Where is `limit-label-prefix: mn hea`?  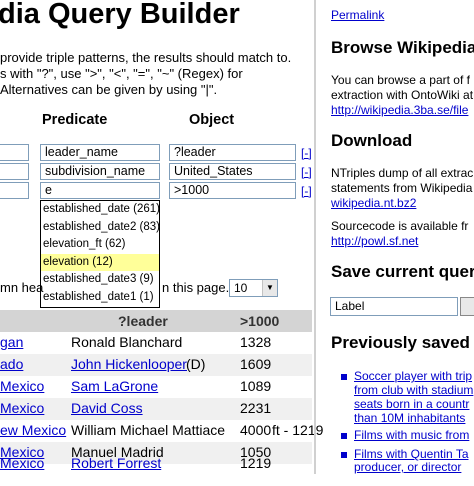 limit-label-prefix: mn hea is located at coordinates (22, 287).